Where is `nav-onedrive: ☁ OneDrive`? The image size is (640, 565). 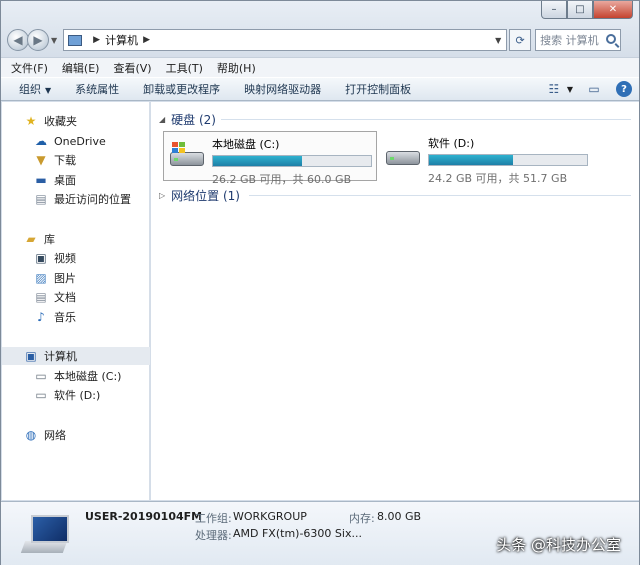
nav-onedrive: ☁ OneDrive is located at coordinates (76, 141).